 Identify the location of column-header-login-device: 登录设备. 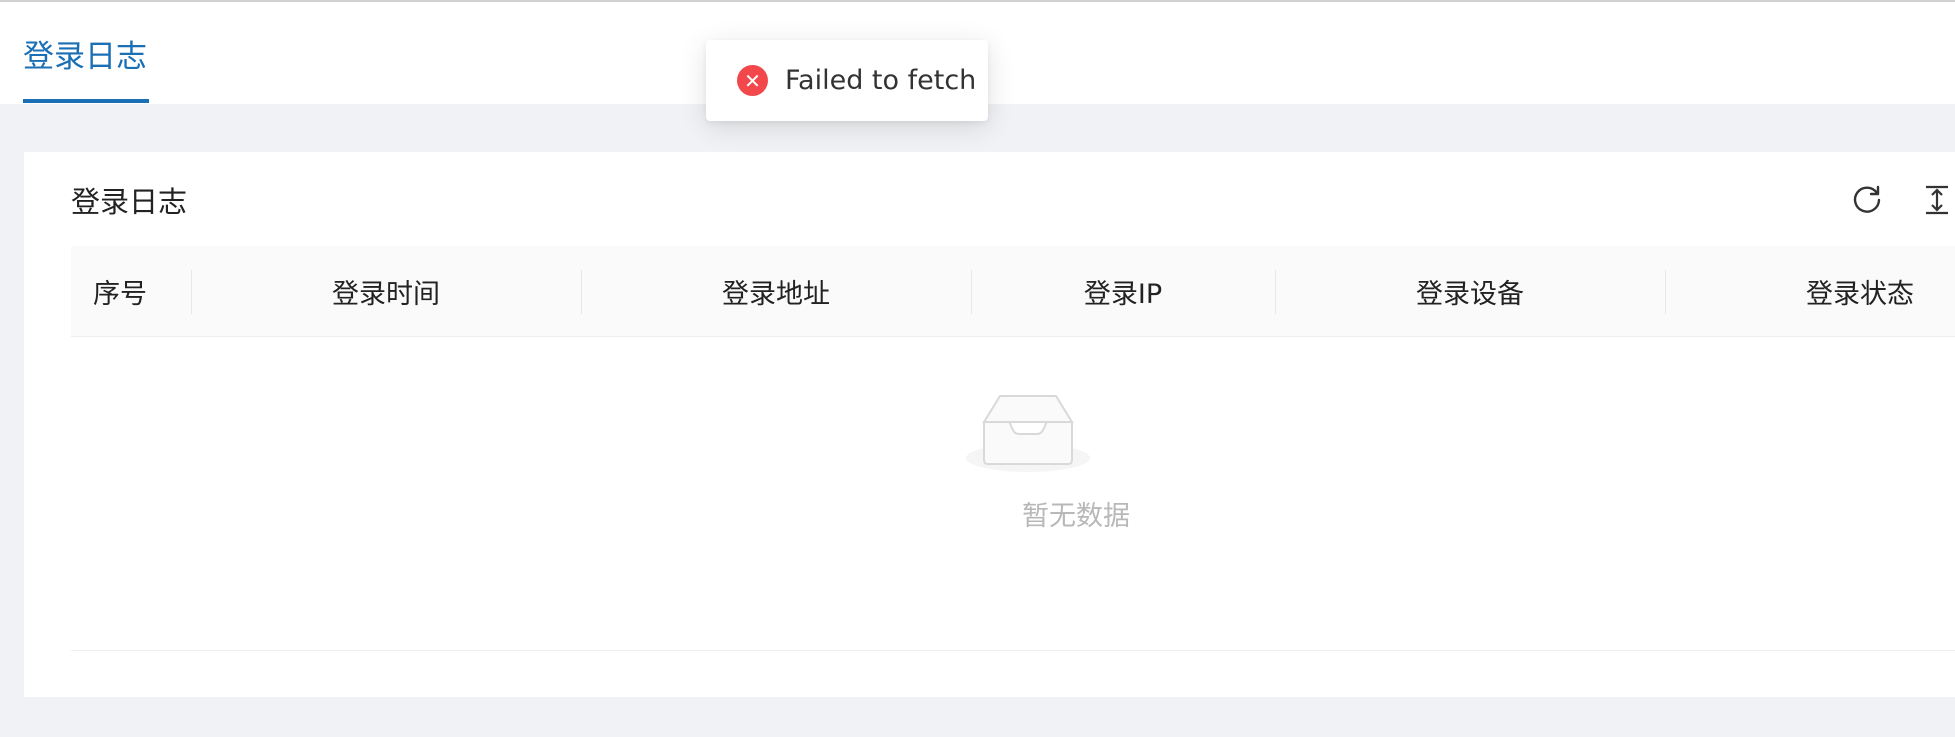
(1470, 291).